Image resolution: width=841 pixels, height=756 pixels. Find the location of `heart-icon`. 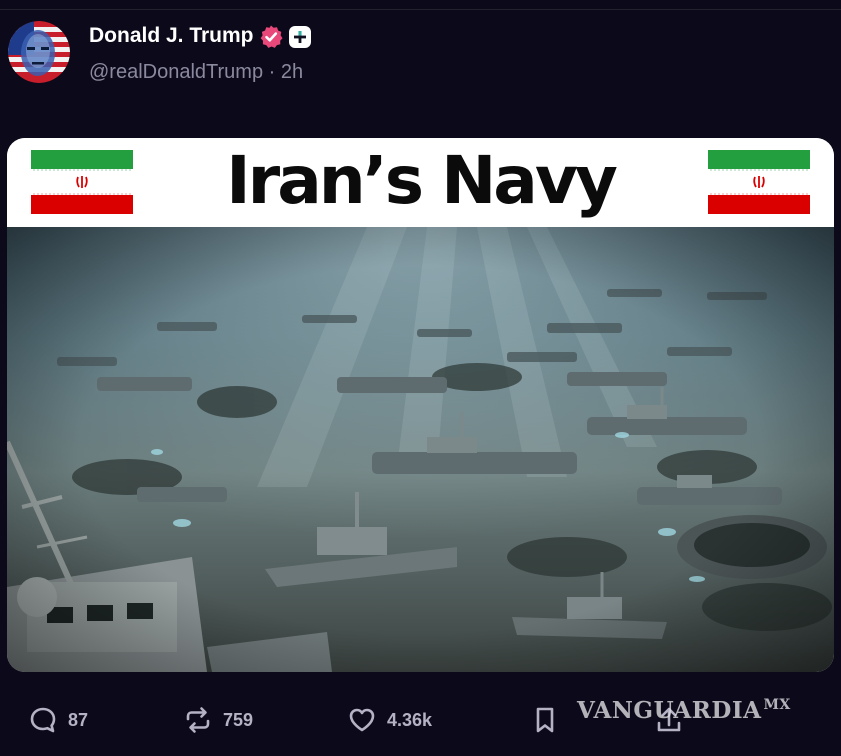

heart-icon is located at coordinates (362, 720).